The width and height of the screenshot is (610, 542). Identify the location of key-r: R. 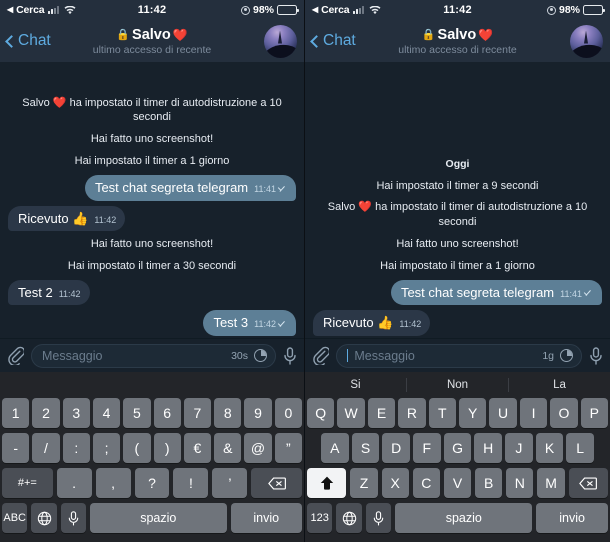
(412, 413).